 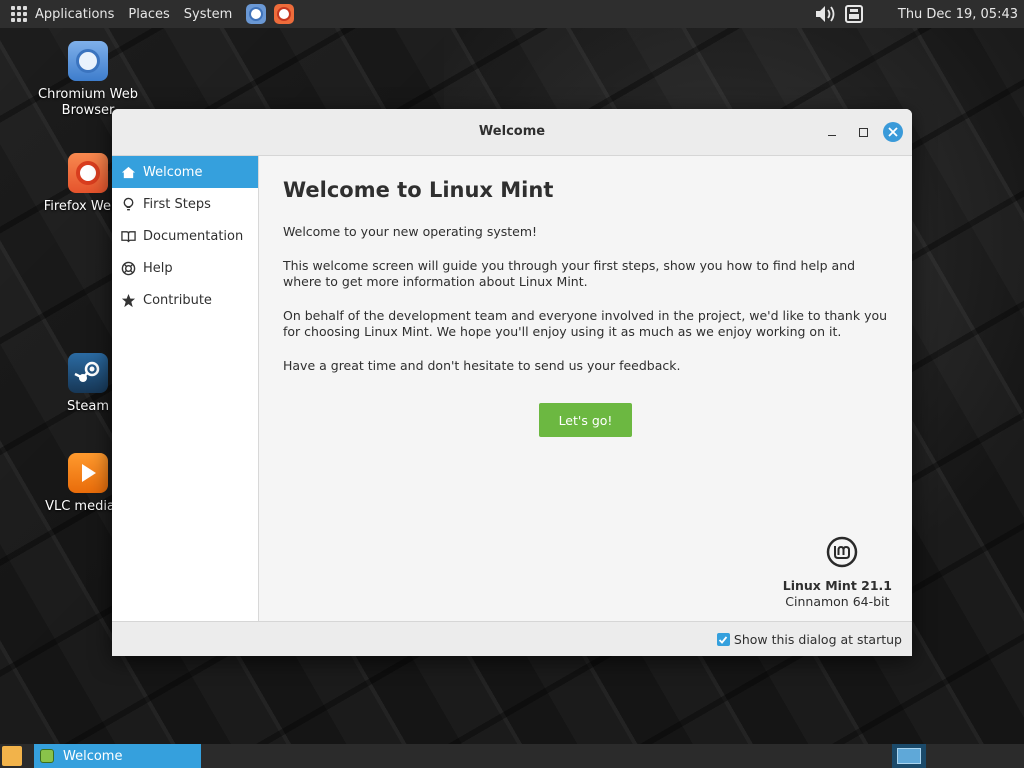 What do you see at coordinates (837, 601) in the screenshot?
I see `edition-label: Cinnamon 64-bit` at bounding box center [837, 601].